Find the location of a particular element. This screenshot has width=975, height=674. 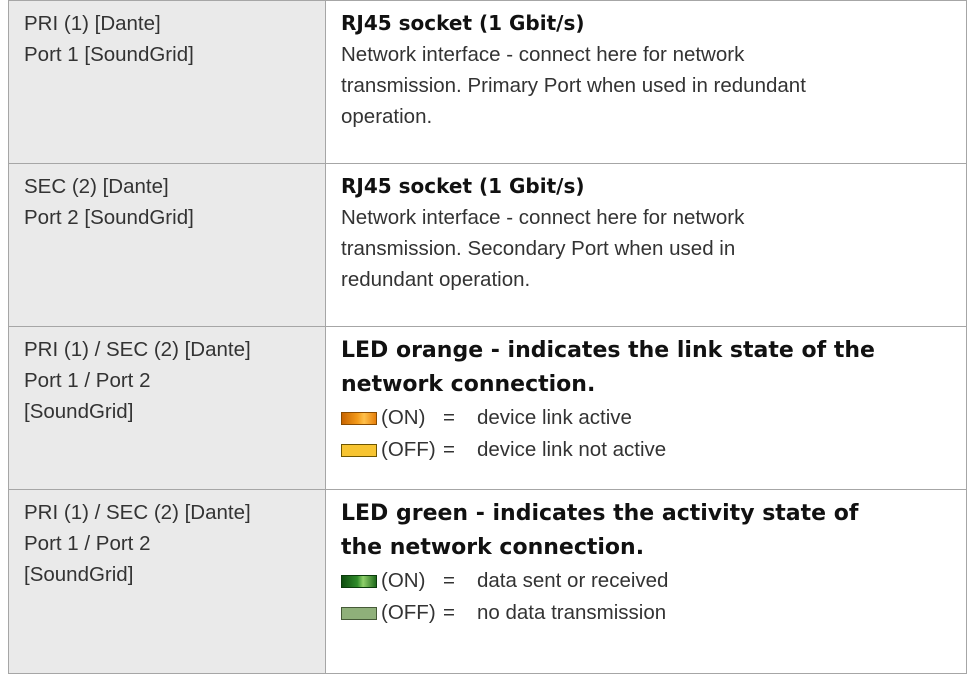

orange-led-off-icon is located at coordinates (359, 450).